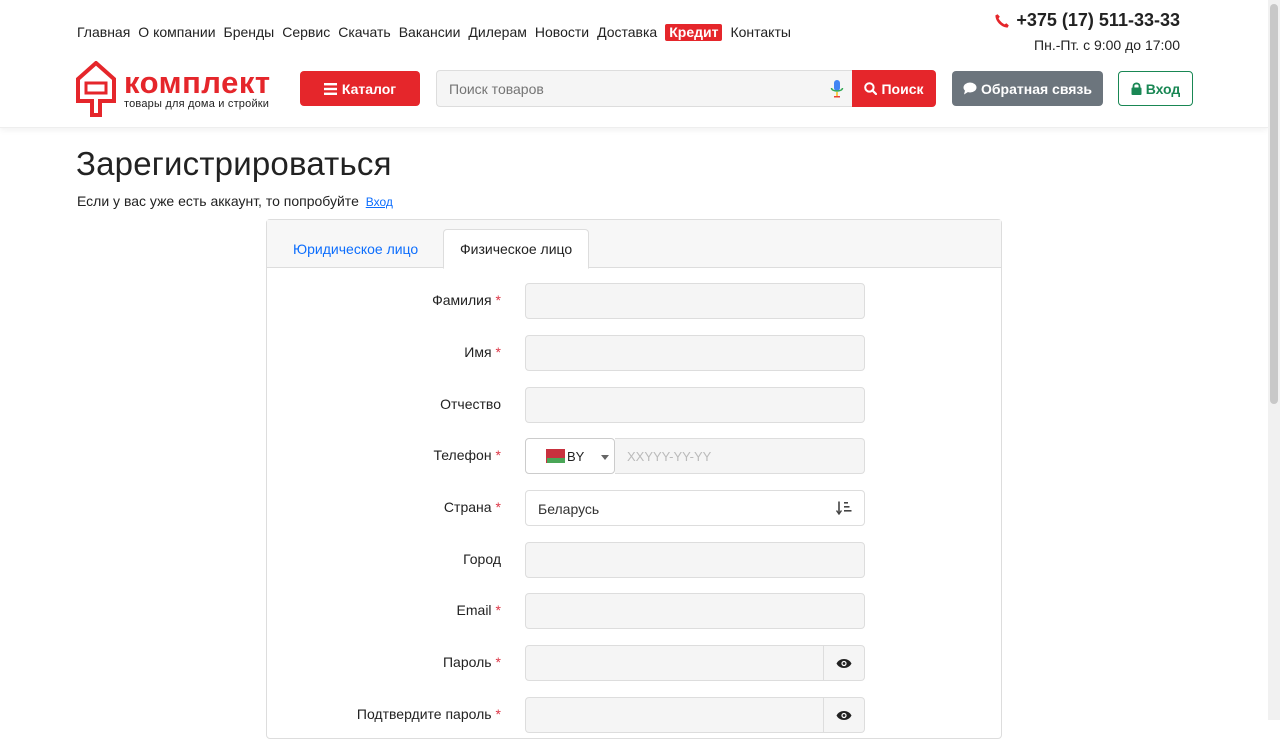 This screenshot has width=1280, height=739. Describe the element at coordinates (694, 32) in the screenshot. I see `nav-credit: Кредит` at that location.